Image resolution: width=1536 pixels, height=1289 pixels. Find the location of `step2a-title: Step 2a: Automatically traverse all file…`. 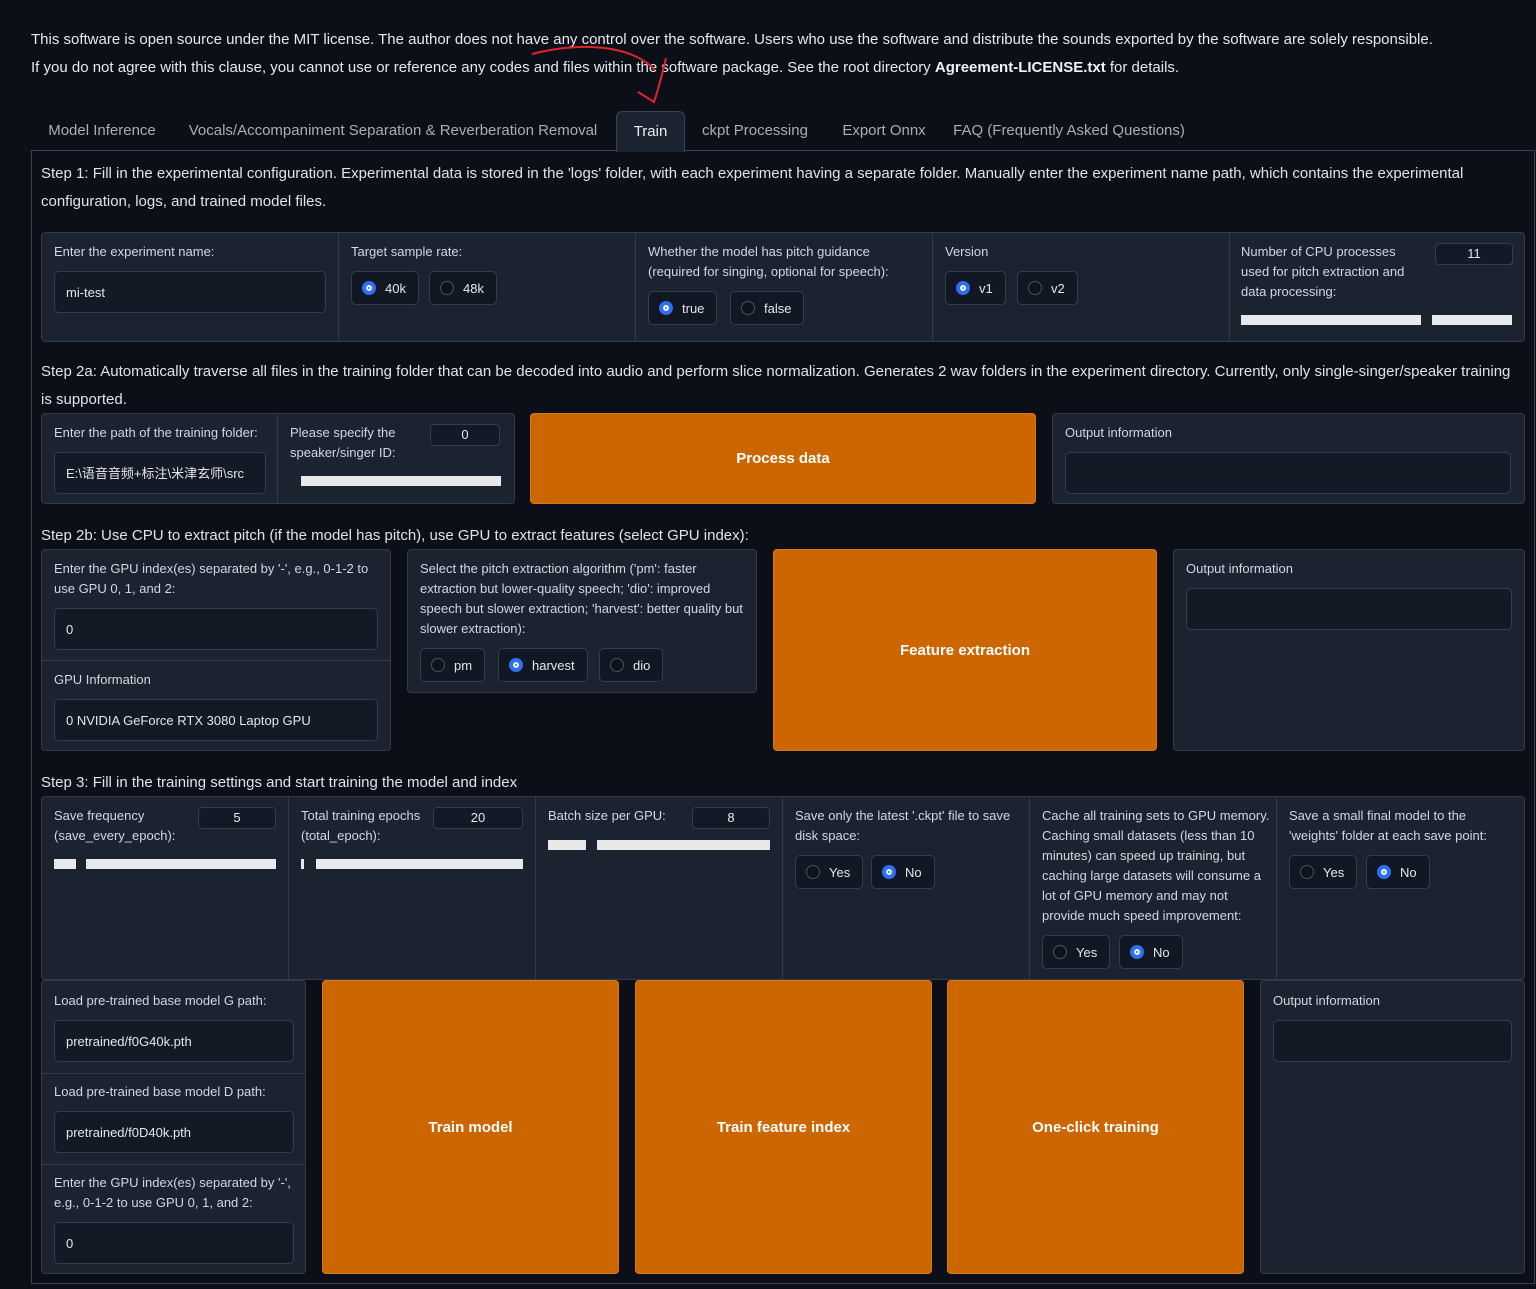

step2a-title: Step 2a: Automatically traverse all file… is located at coordinates (776, 385).